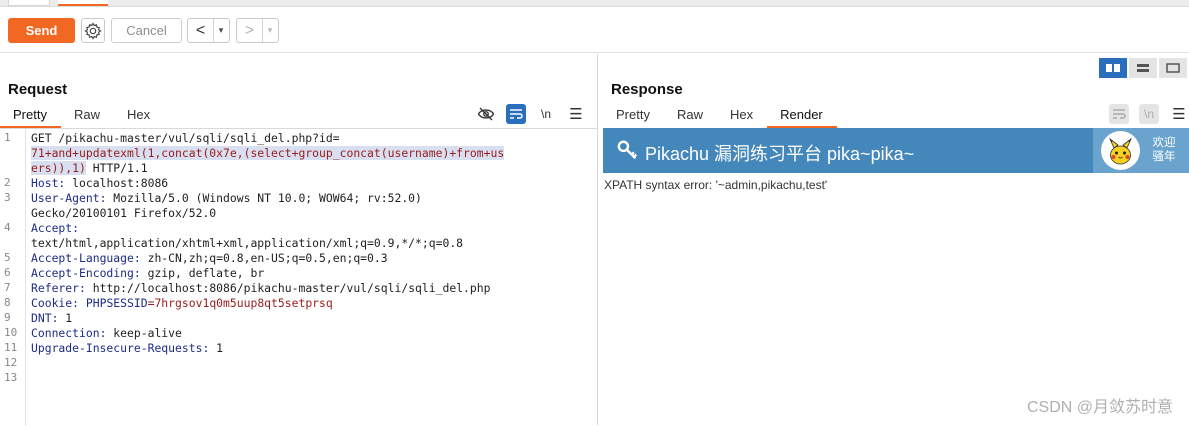 The width and height of the screenshot is (1189, 426). I want to click on code-token: =7hrgsov1q0m5uup8qt5setprsq, so click(240, 303).